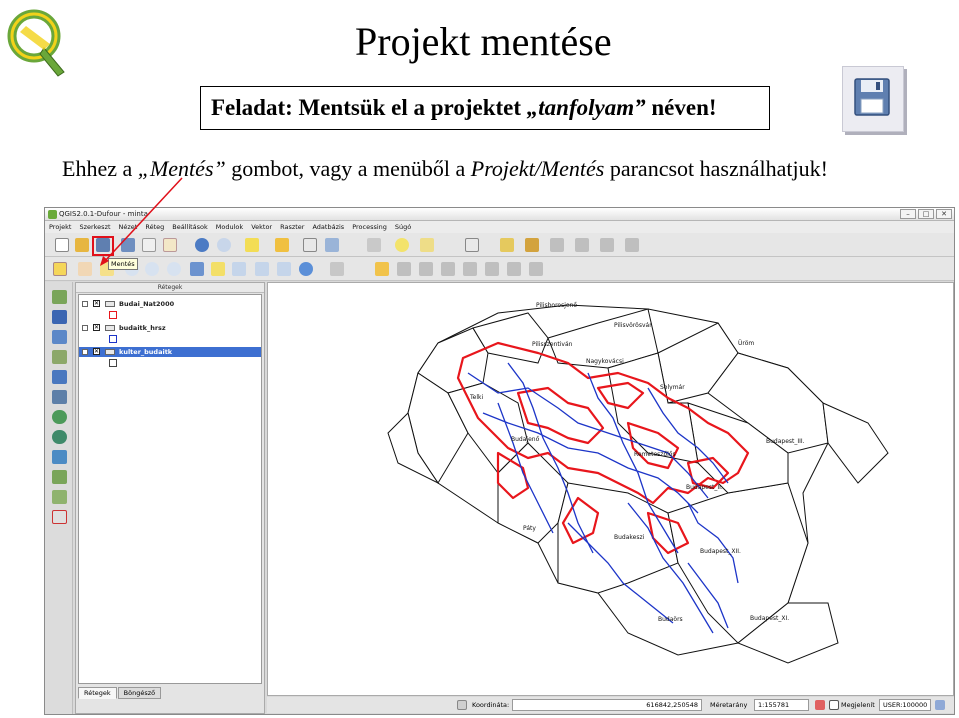 Image resolution: width=959 pixels, height=718 pixels. What do you see at coordinates (128, 245) in the screenshot?
I see `save-as-icon` at bounding box center [128, 245].